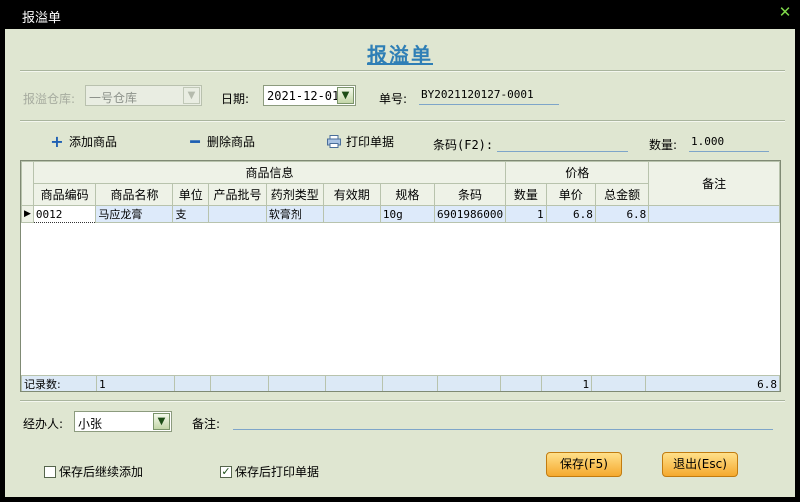 The height and width of the screenshot is (502, 800). What do you see at coordinates (470, 214) in the screenshot?
I see `table-cell: 6901986000` at bounding box center [470, 214].